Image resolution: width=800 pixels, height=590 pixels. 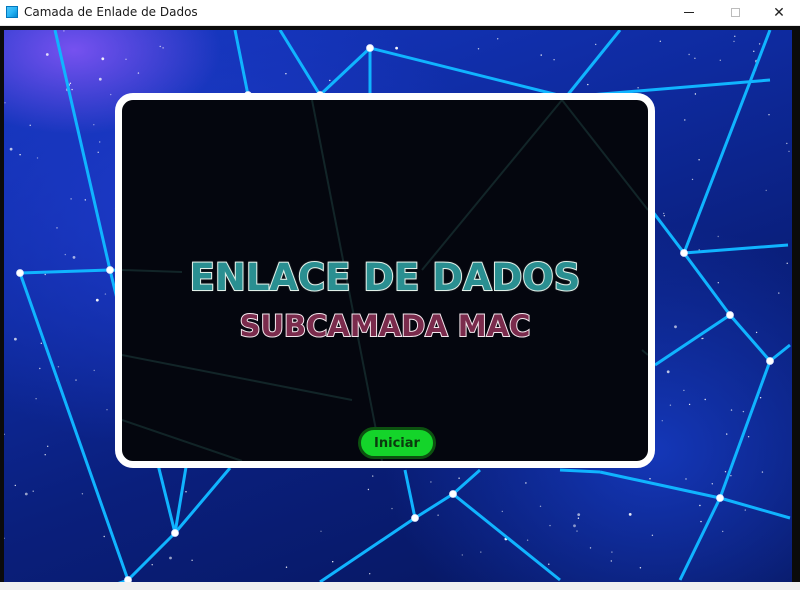 I want to click on app-icon, so click(x=12, y=12).